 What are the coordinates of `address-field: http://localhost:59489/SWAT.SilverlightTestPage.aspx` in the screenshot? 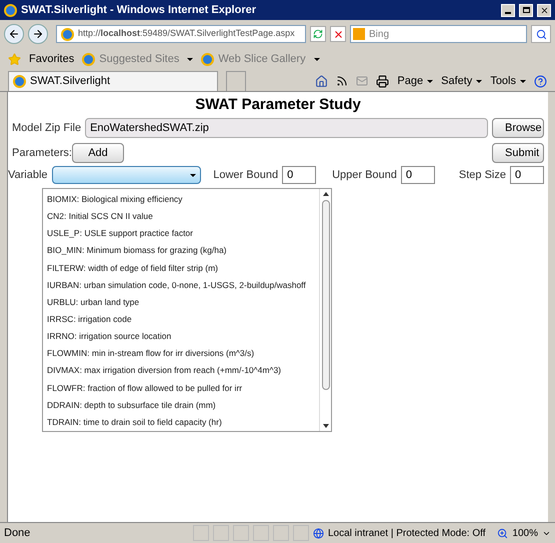 It's located at (181, 34).